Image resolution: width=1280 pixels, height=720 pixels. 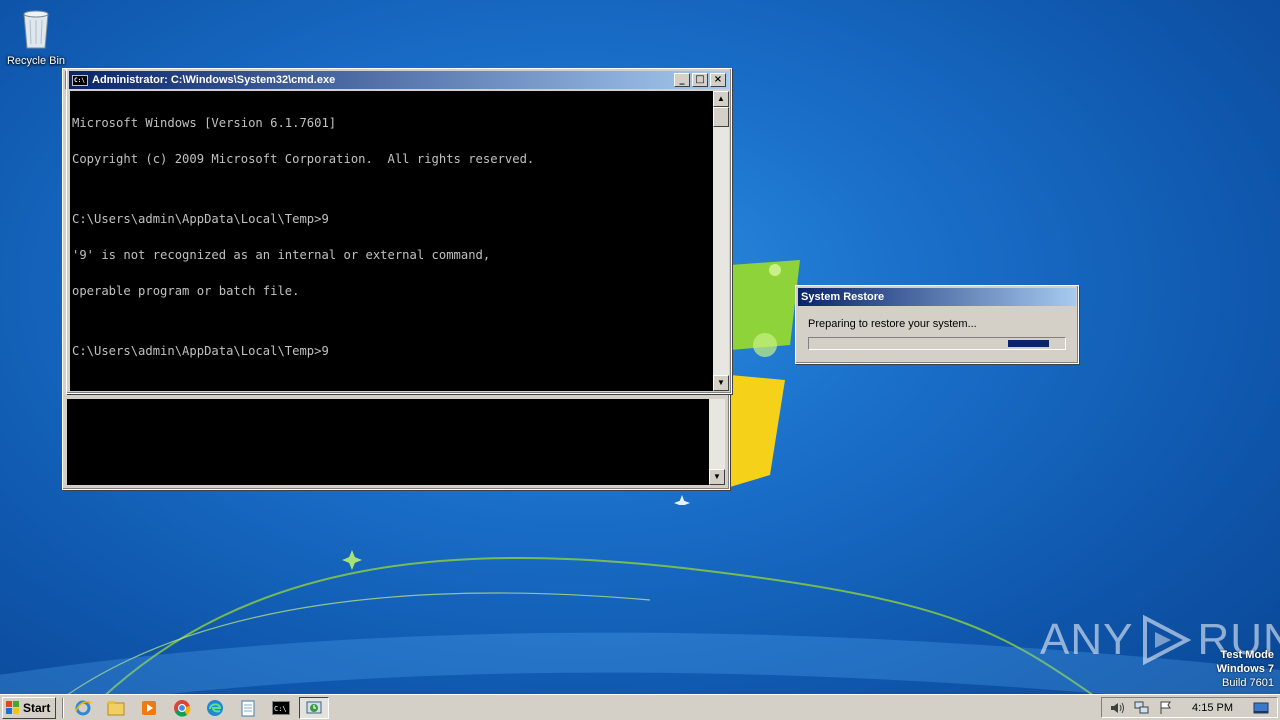 What do you see at coordinates (1248, 683) in the screenshot?
I see `test-mode-line3: Build 7601` at bounding box center [1248, 683].